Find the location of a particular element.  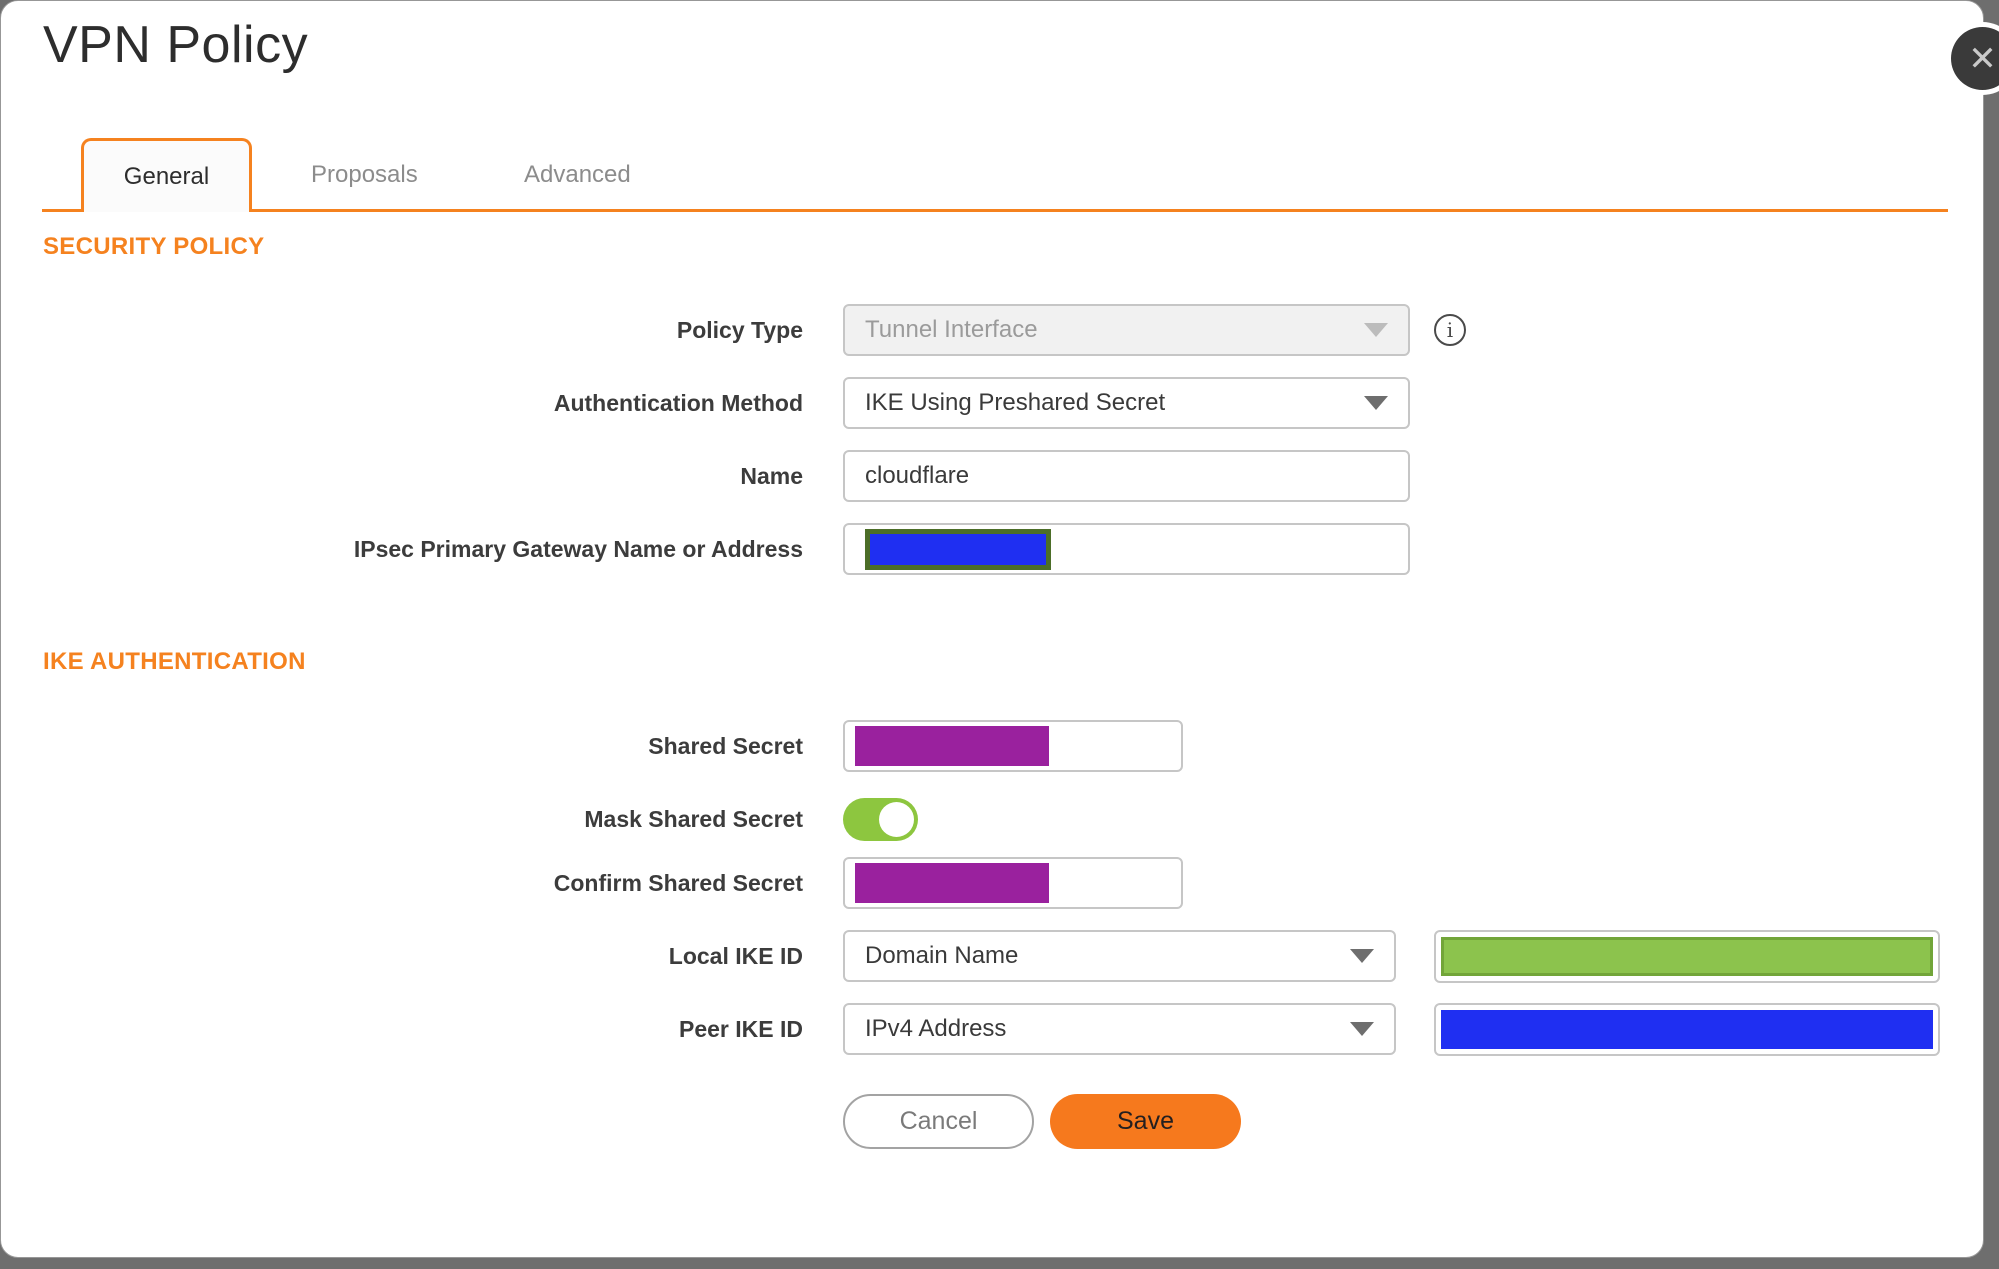

section-ike-authentication: IKE AUTHENTICATION is located at coordinates (174, 661).